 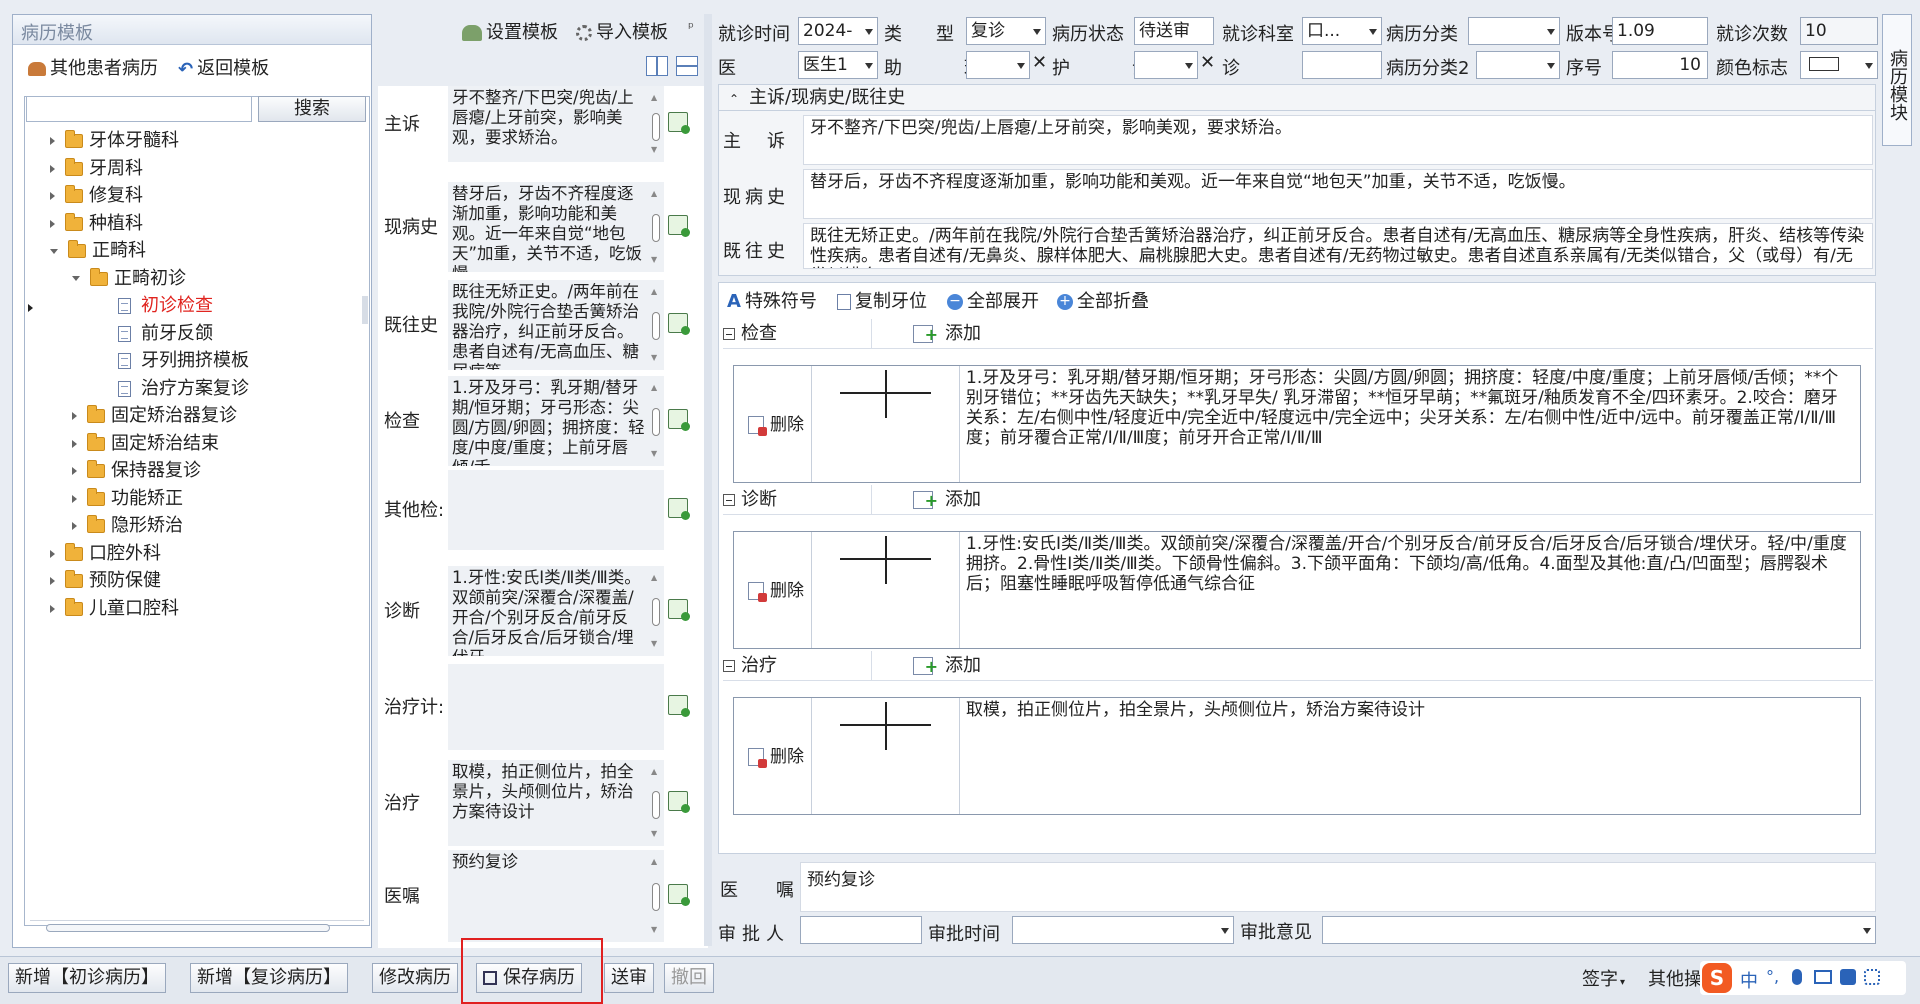 I want to click on tree-folder: 种植科, so click(x=96, y=224).